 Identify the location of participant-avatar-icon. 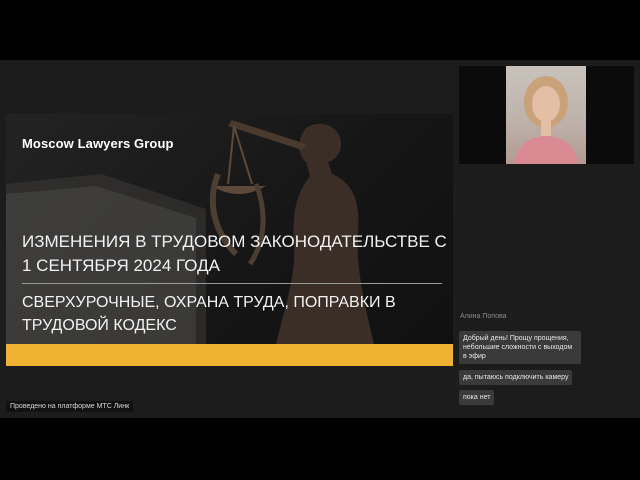
(546, 120).